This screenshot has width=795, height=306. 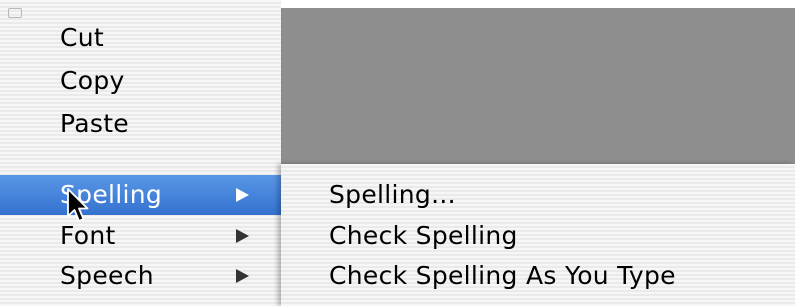 I want to click on menu-item-cut: Cut, so click(x=140, y=38).